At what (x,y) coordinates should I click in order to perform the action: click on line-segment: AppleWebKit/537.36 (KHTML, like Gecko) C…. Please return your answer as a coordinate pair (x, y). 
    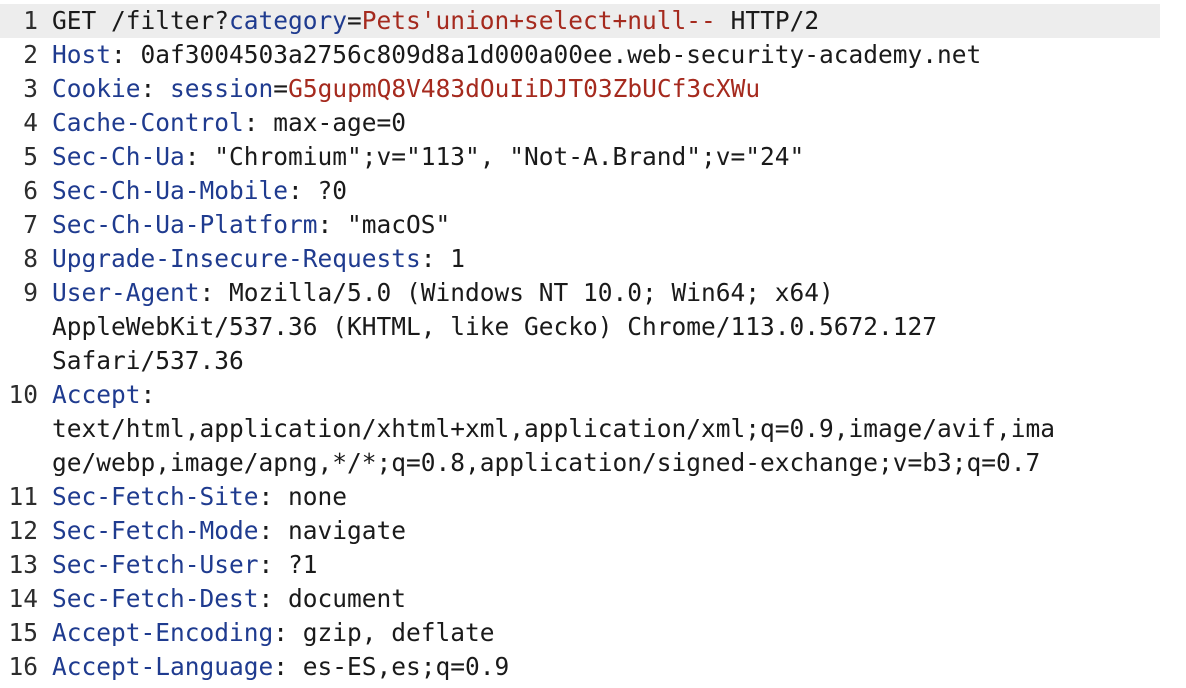
    Looking at the image, I should click on (619, 327).